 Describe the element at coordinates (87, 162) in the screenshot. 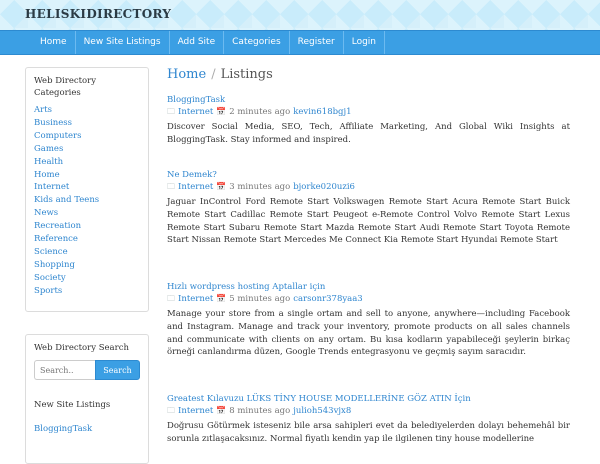

I see `category-link-health: Health` at that location.